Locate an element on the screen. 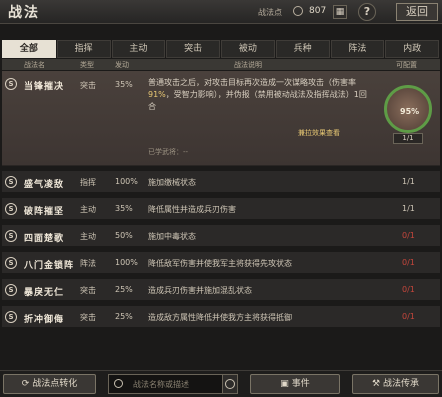  effect-detail-link: 兼拉效果查看 is located at coordinates (319, 133).